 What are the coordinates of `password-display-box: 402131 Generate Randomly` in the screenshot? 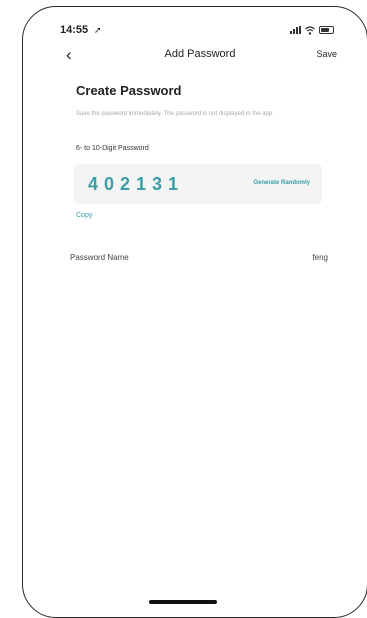 It's located at (198, 184).